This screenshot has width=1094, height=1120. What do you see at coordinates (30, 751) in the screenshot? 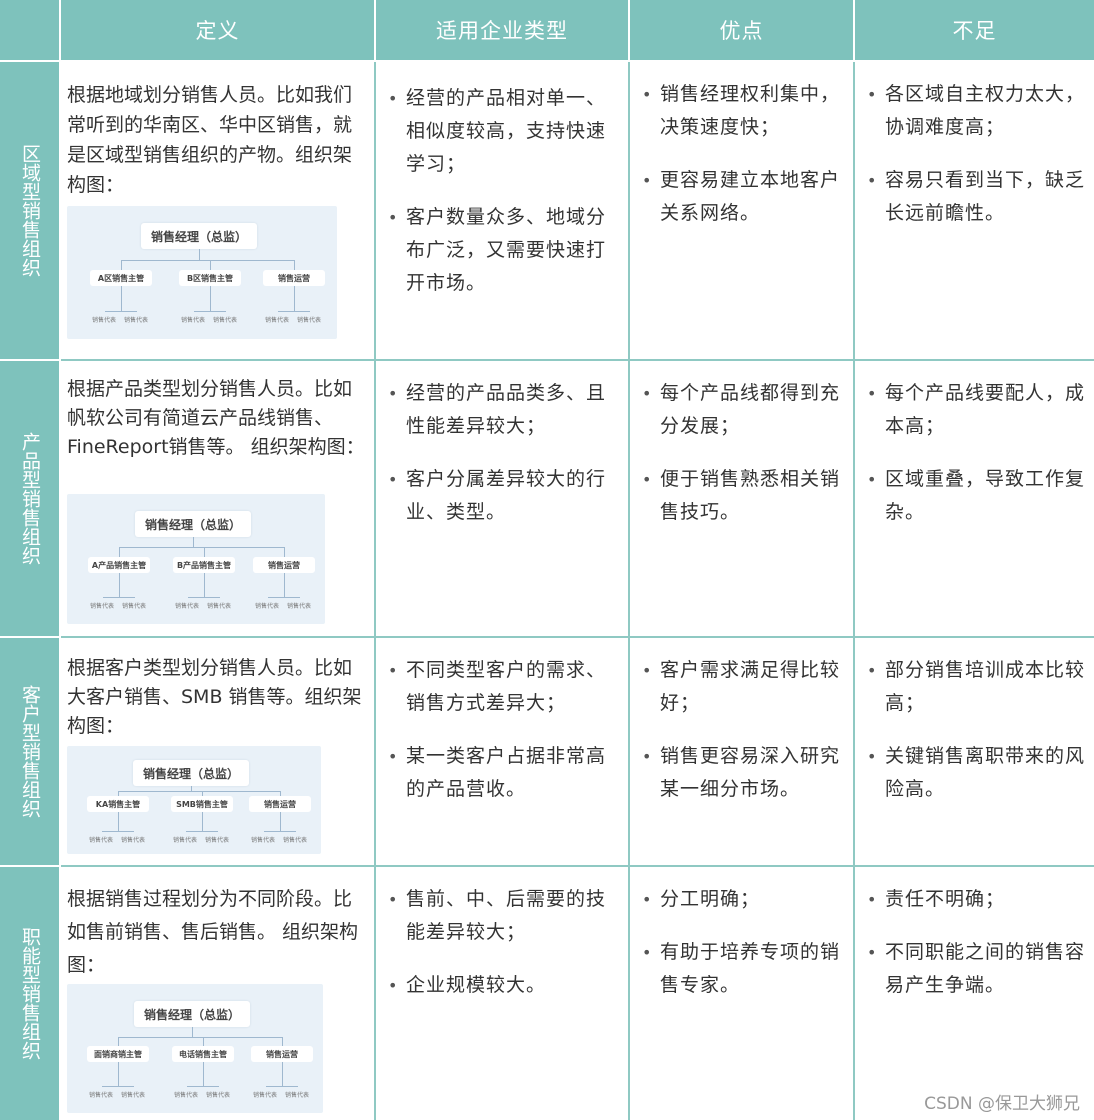
I see `row-label-text: 客户型销售组织` at bounding box center [30, 751].